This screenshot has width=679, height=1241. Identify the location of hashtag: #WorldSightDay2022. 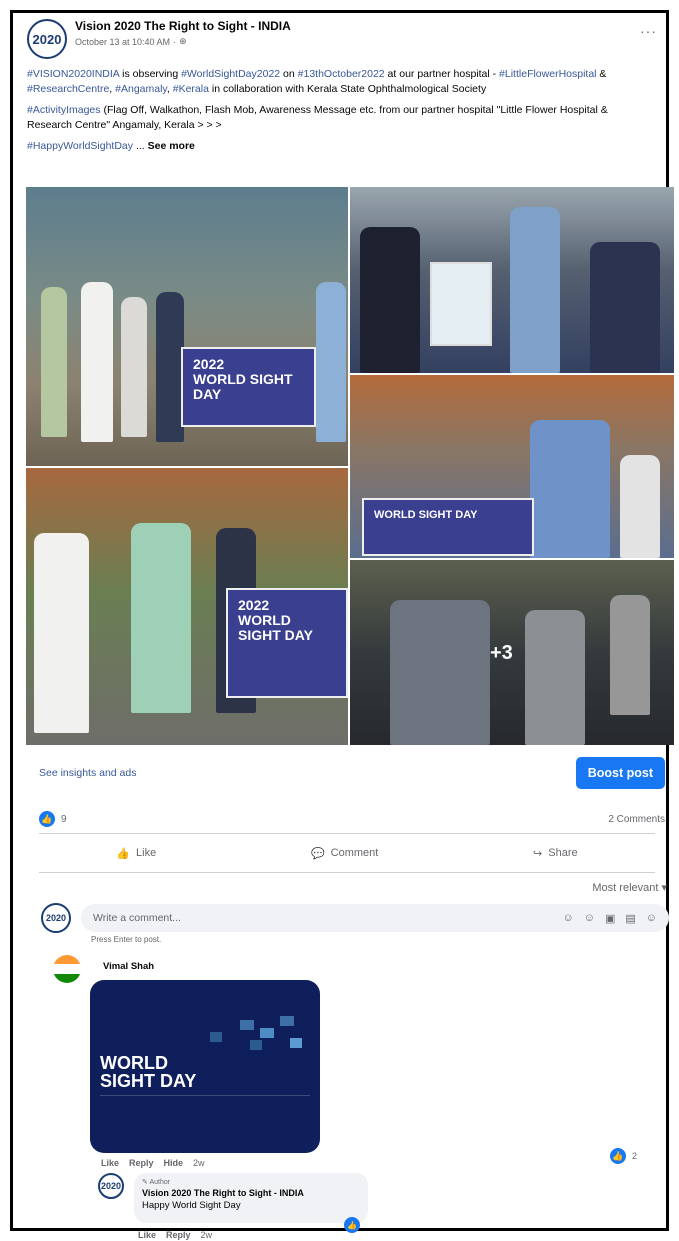
(230, 74).